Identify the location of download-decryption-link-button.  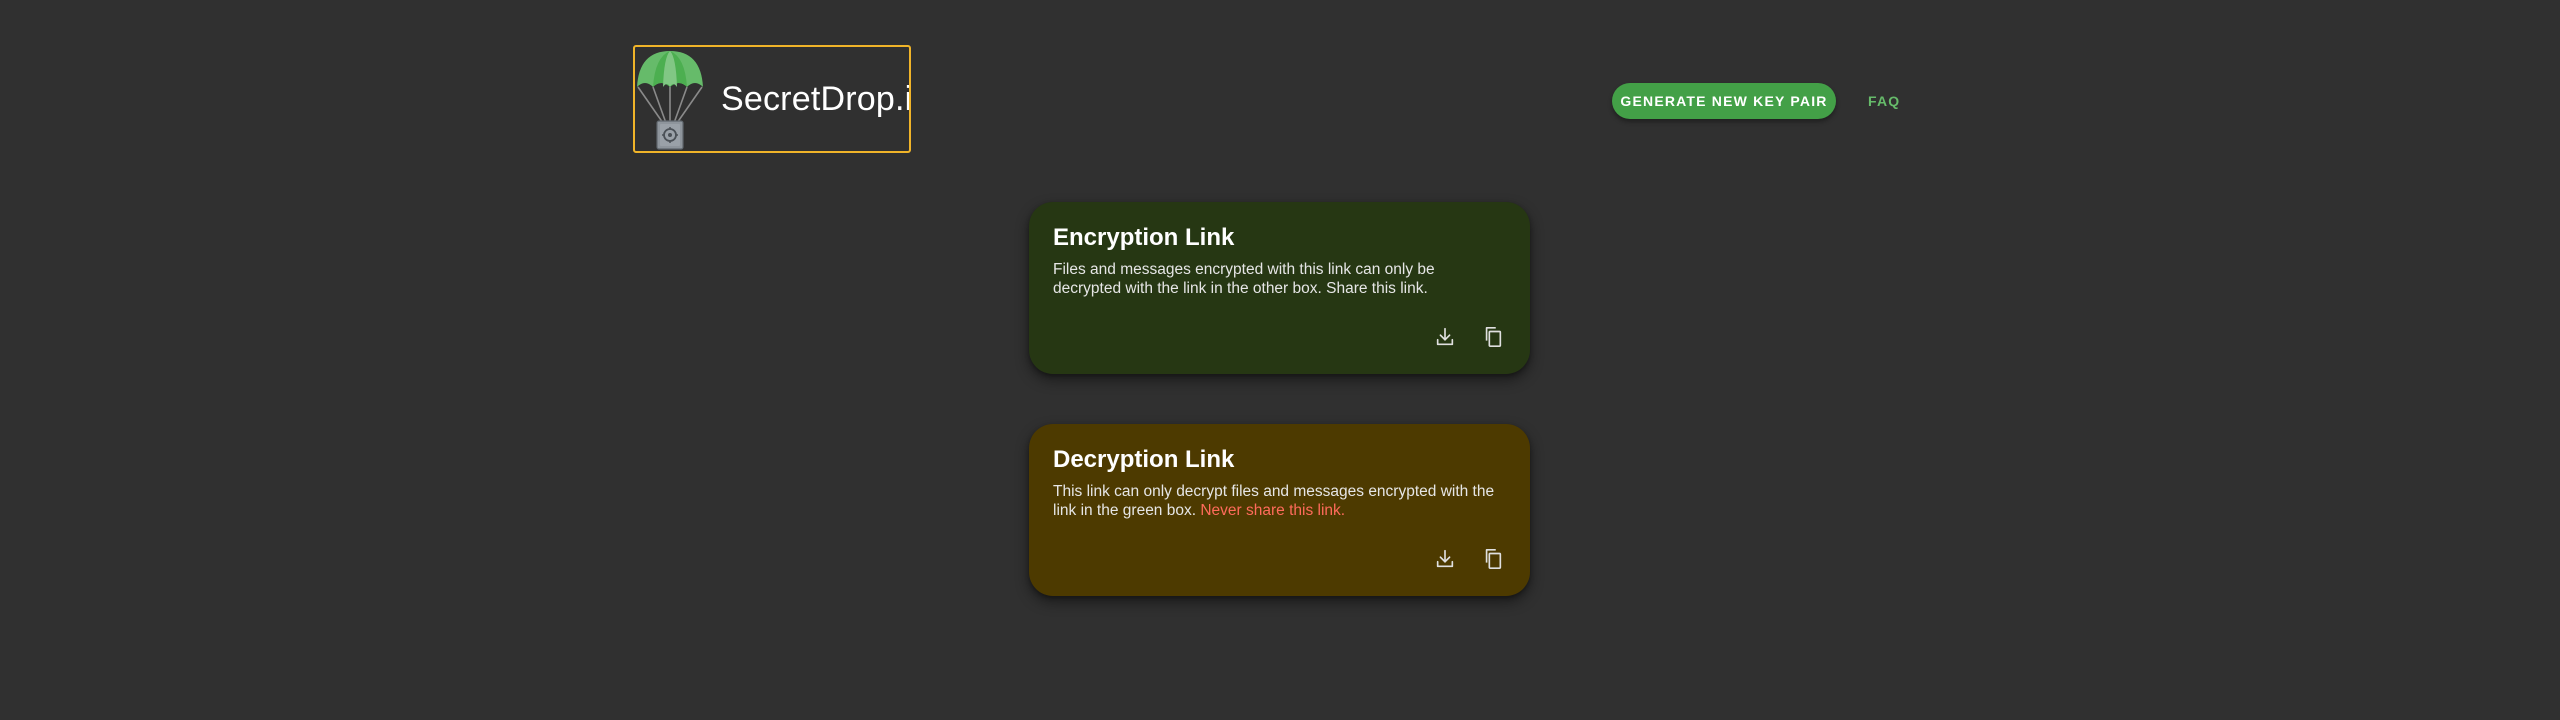
(1445, 559).